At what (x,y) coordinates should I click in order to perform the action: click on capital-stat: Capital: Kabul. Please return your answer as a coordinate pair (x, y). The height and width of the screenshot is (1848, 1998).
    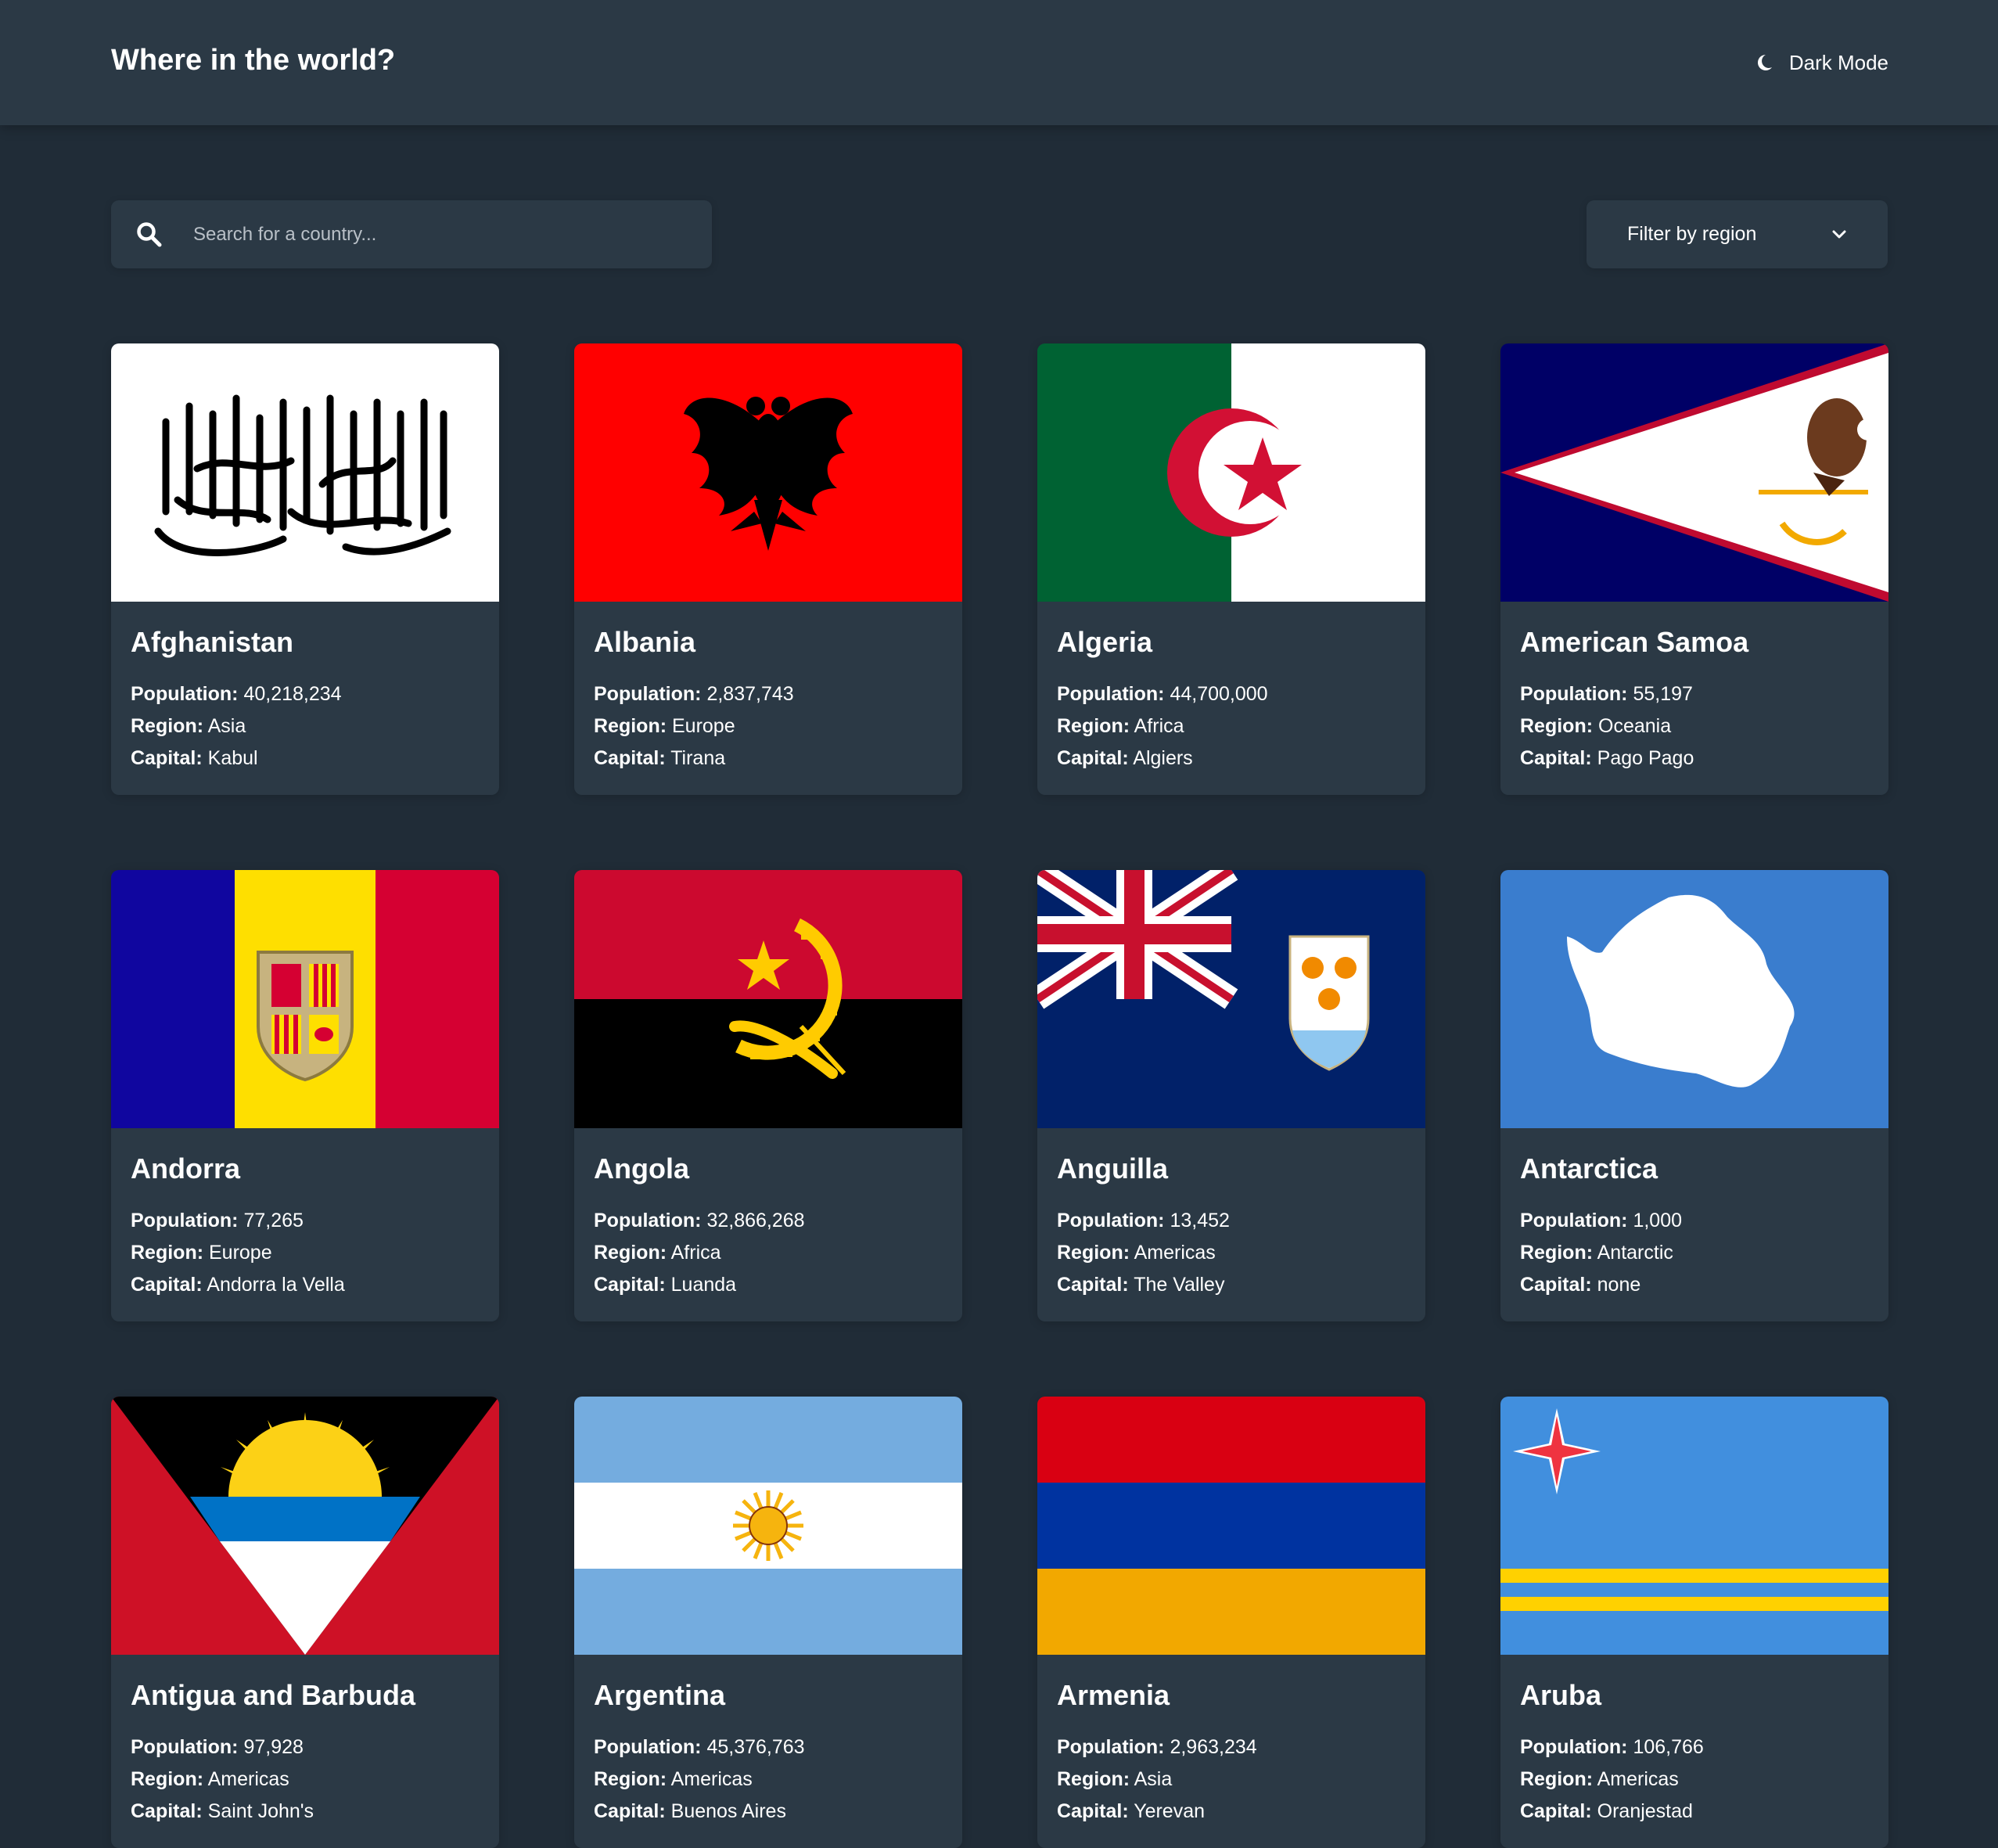
    Looking at the image, I should click on (305, 758).